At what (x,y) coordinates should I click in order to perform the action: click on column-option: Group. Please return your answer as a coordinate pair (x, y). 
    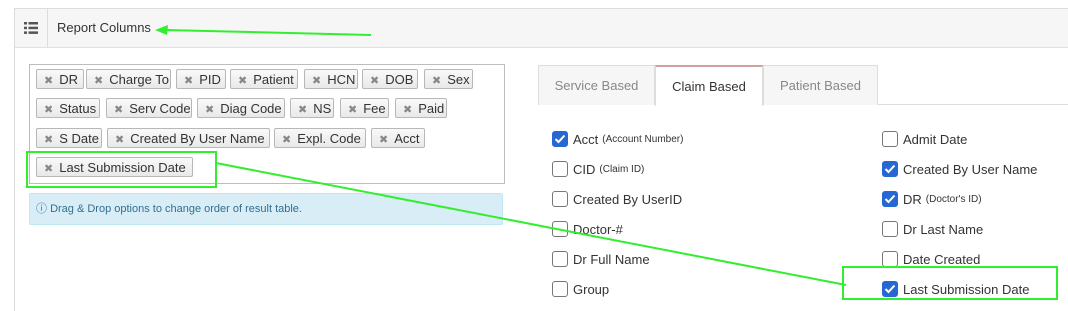
    Looking at the image, I should click on (580, 289).